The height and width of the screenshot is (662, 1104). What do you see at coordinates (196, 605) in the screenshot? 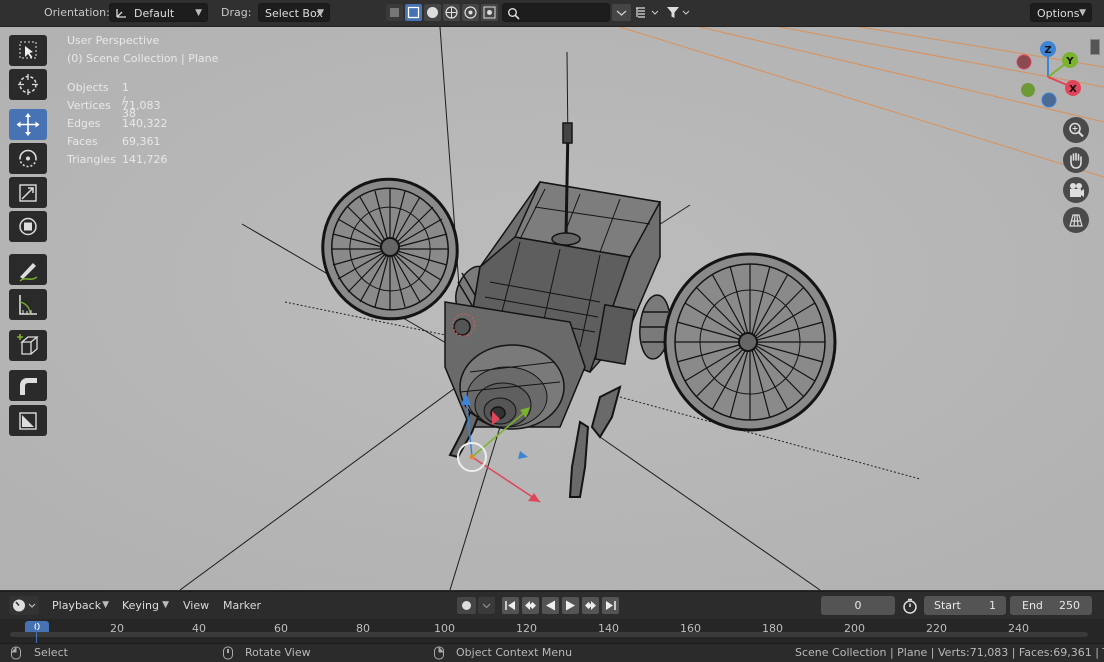
I see `view-menu: View` at bounding box center [196, 605].